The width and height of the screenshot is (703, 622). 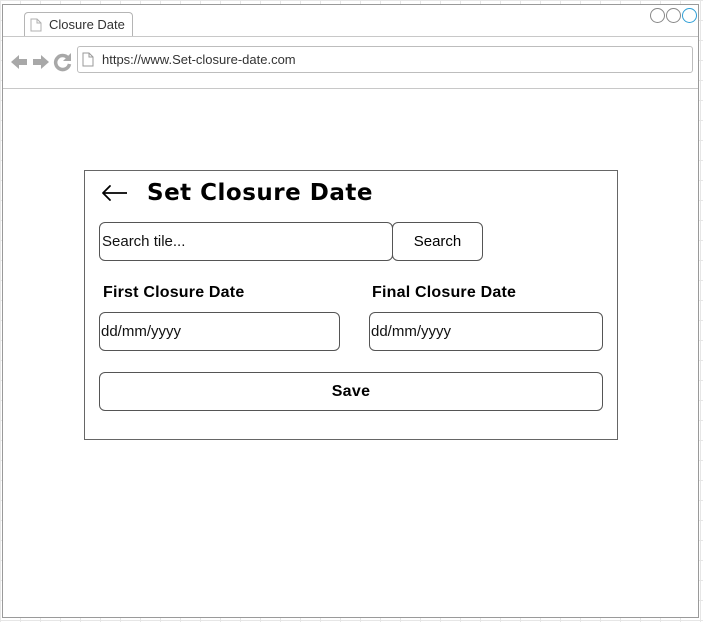 I want to click on window-controls, so click(x=673, y=15).